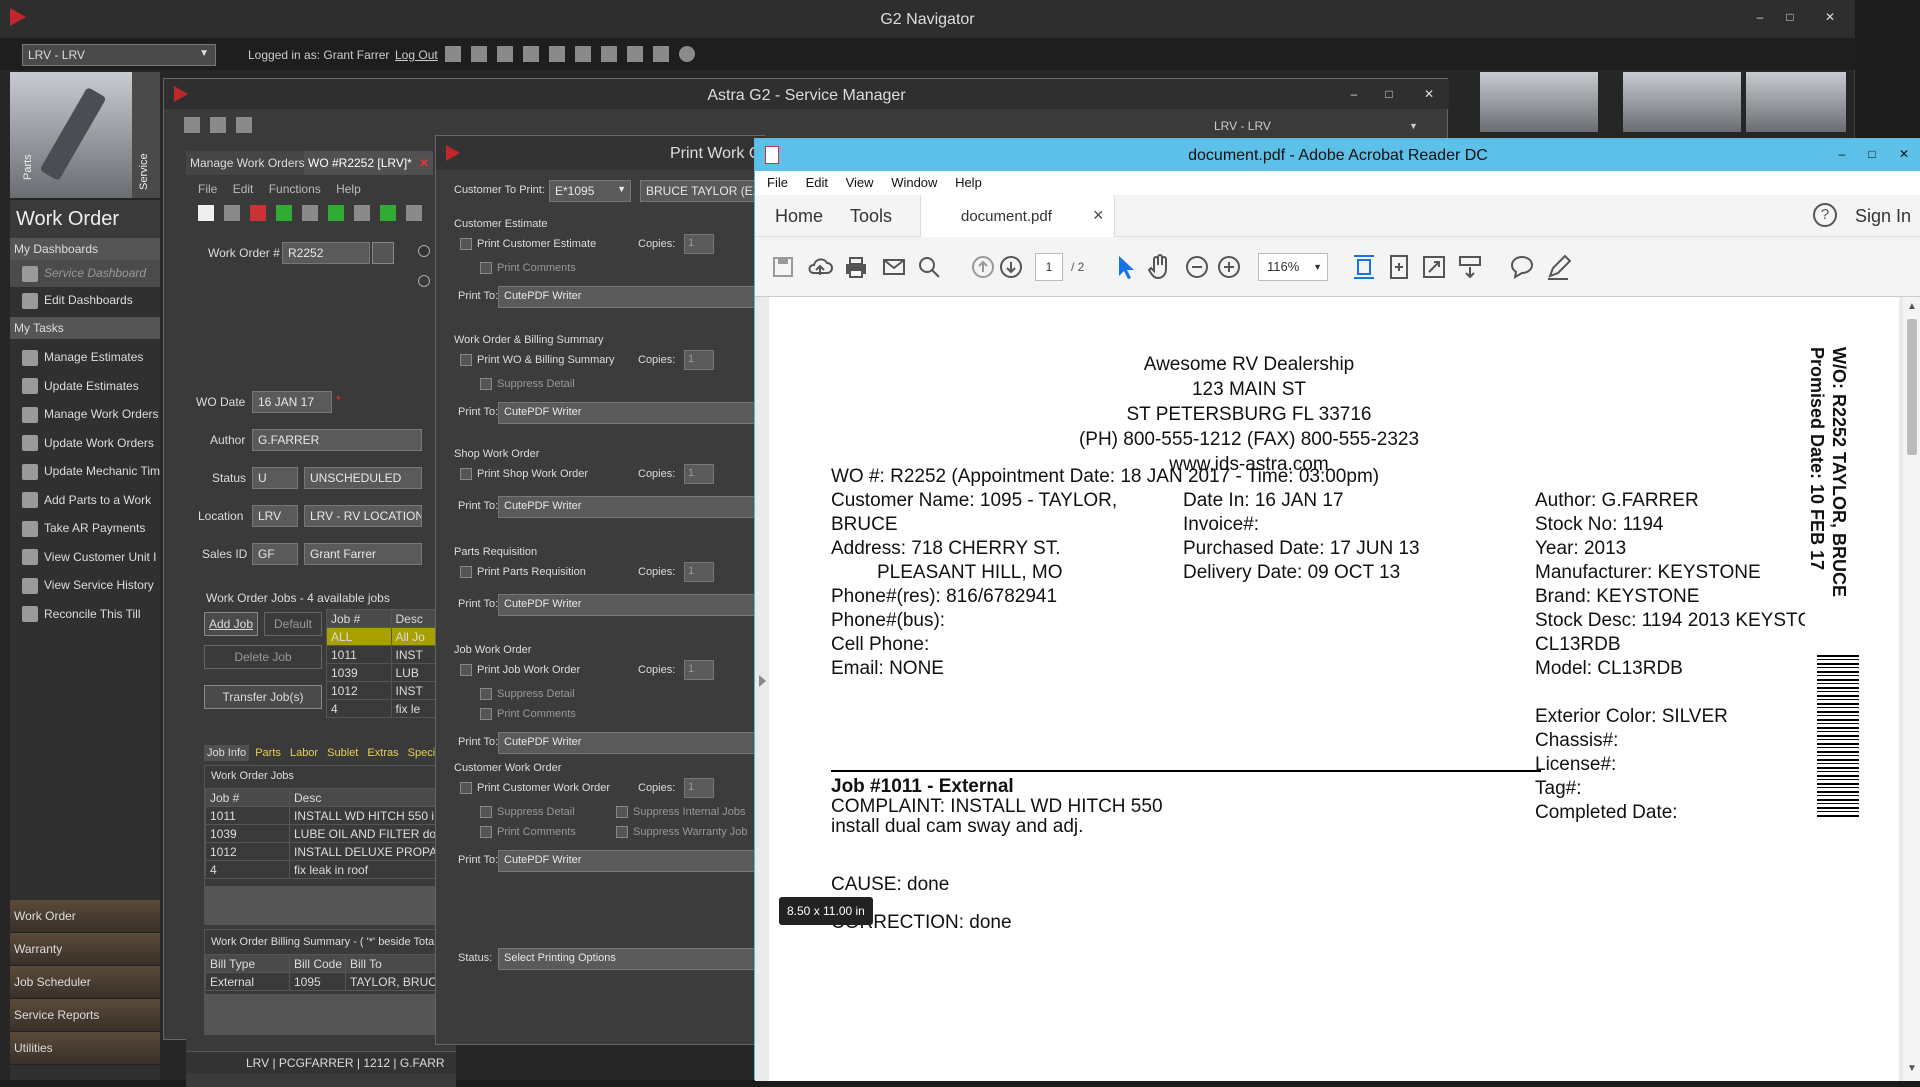  Describe the element at coordinates (1098, 215) in the screenshot. I see `close-tab-icon: ×` at that location.